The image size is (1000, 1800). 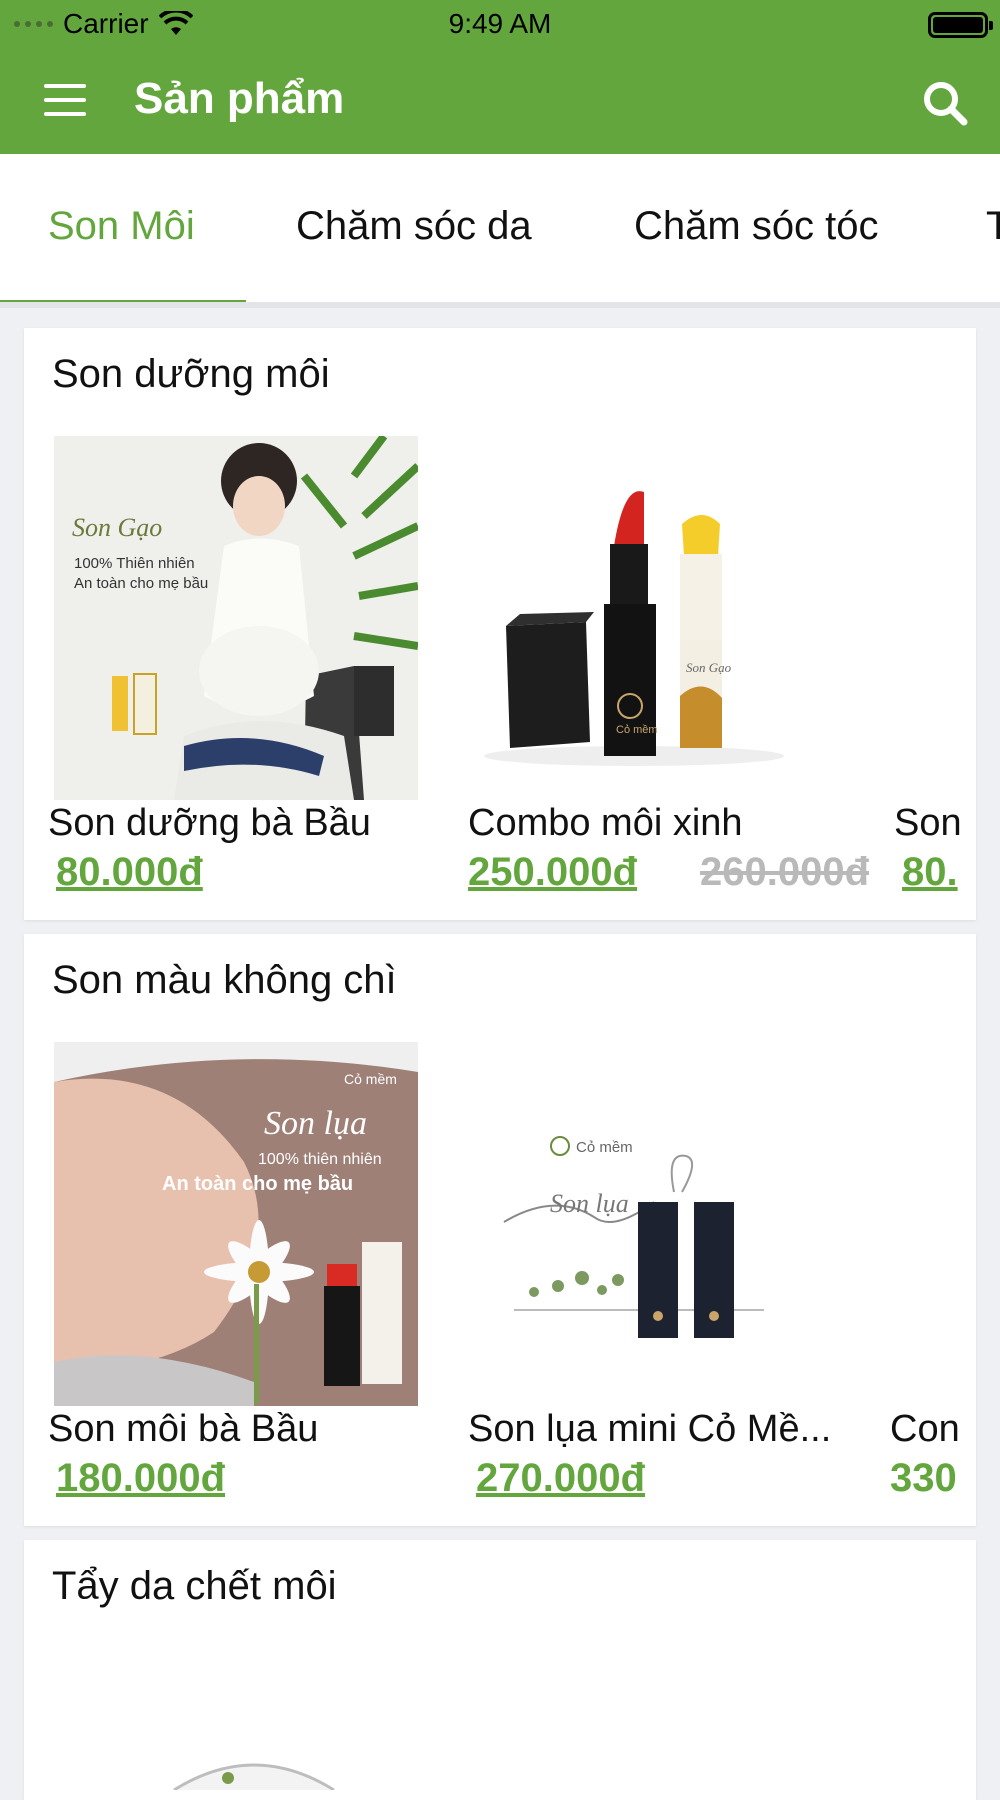 What do you see at coordinates (414, 226) in the screenshot?
I see `tab-cham-soc-da: Chăm sóc da` at bounding box center [414, 226].